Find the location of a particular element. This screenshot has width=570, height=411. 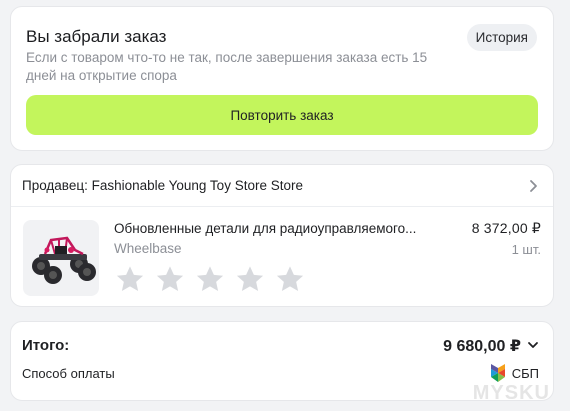

product-price: 8 372,00 ₽ is located at coordinates (506, 228).